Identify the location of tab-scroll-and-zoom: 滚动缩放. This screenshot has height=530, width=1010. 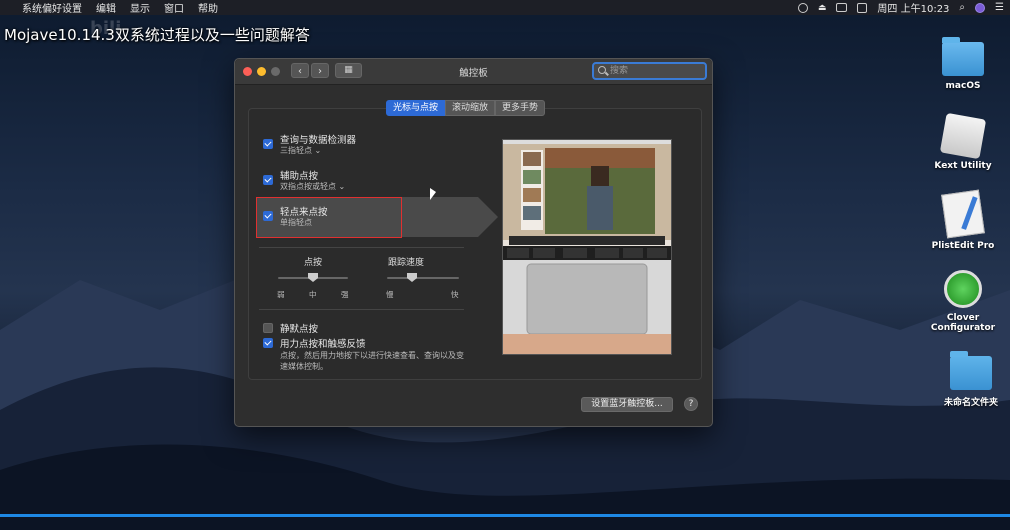
(470, 108).